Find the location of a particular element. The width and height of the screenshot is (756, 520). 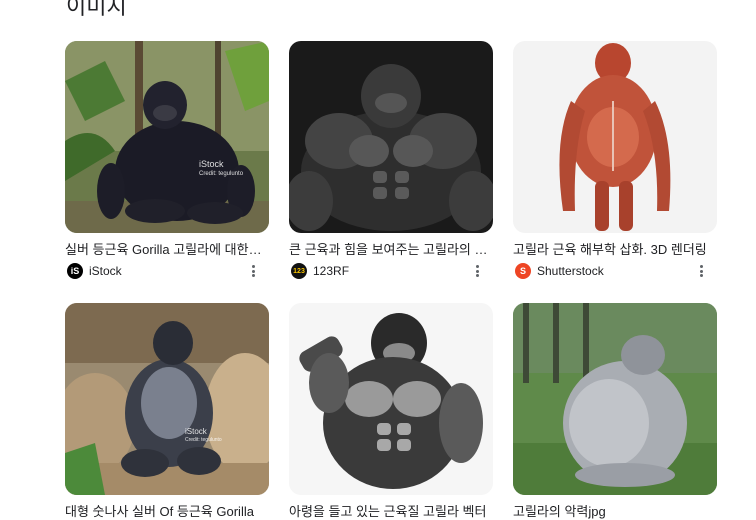

source-row: S Shutterstock is located at coordinates (615, 271).